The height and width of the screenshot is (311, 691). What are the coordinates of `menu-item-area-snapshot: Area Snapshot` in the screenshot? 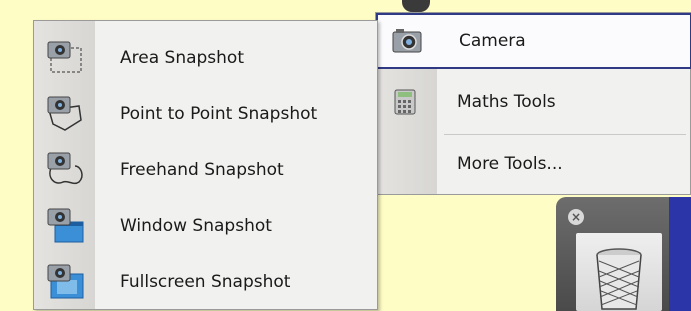 It's located at (205, 58).